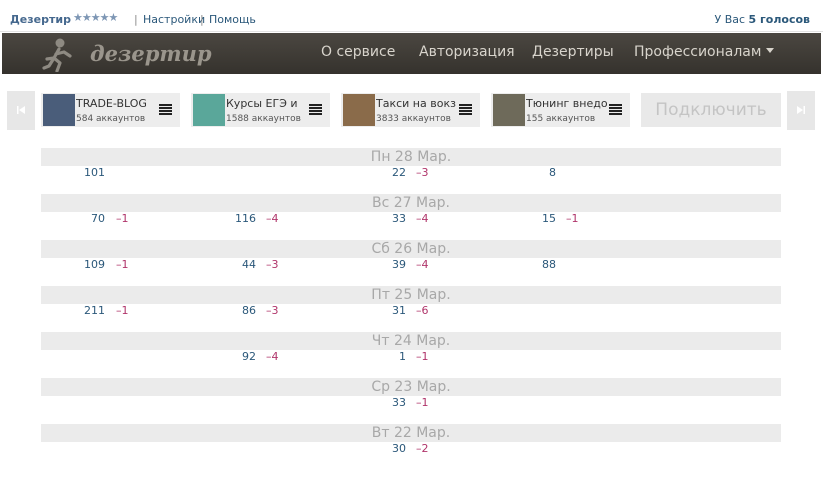  What do you see at coordinates (249, 356) in the screenshot?
I see `stat-value: 92` at bounding box center [249, 356].